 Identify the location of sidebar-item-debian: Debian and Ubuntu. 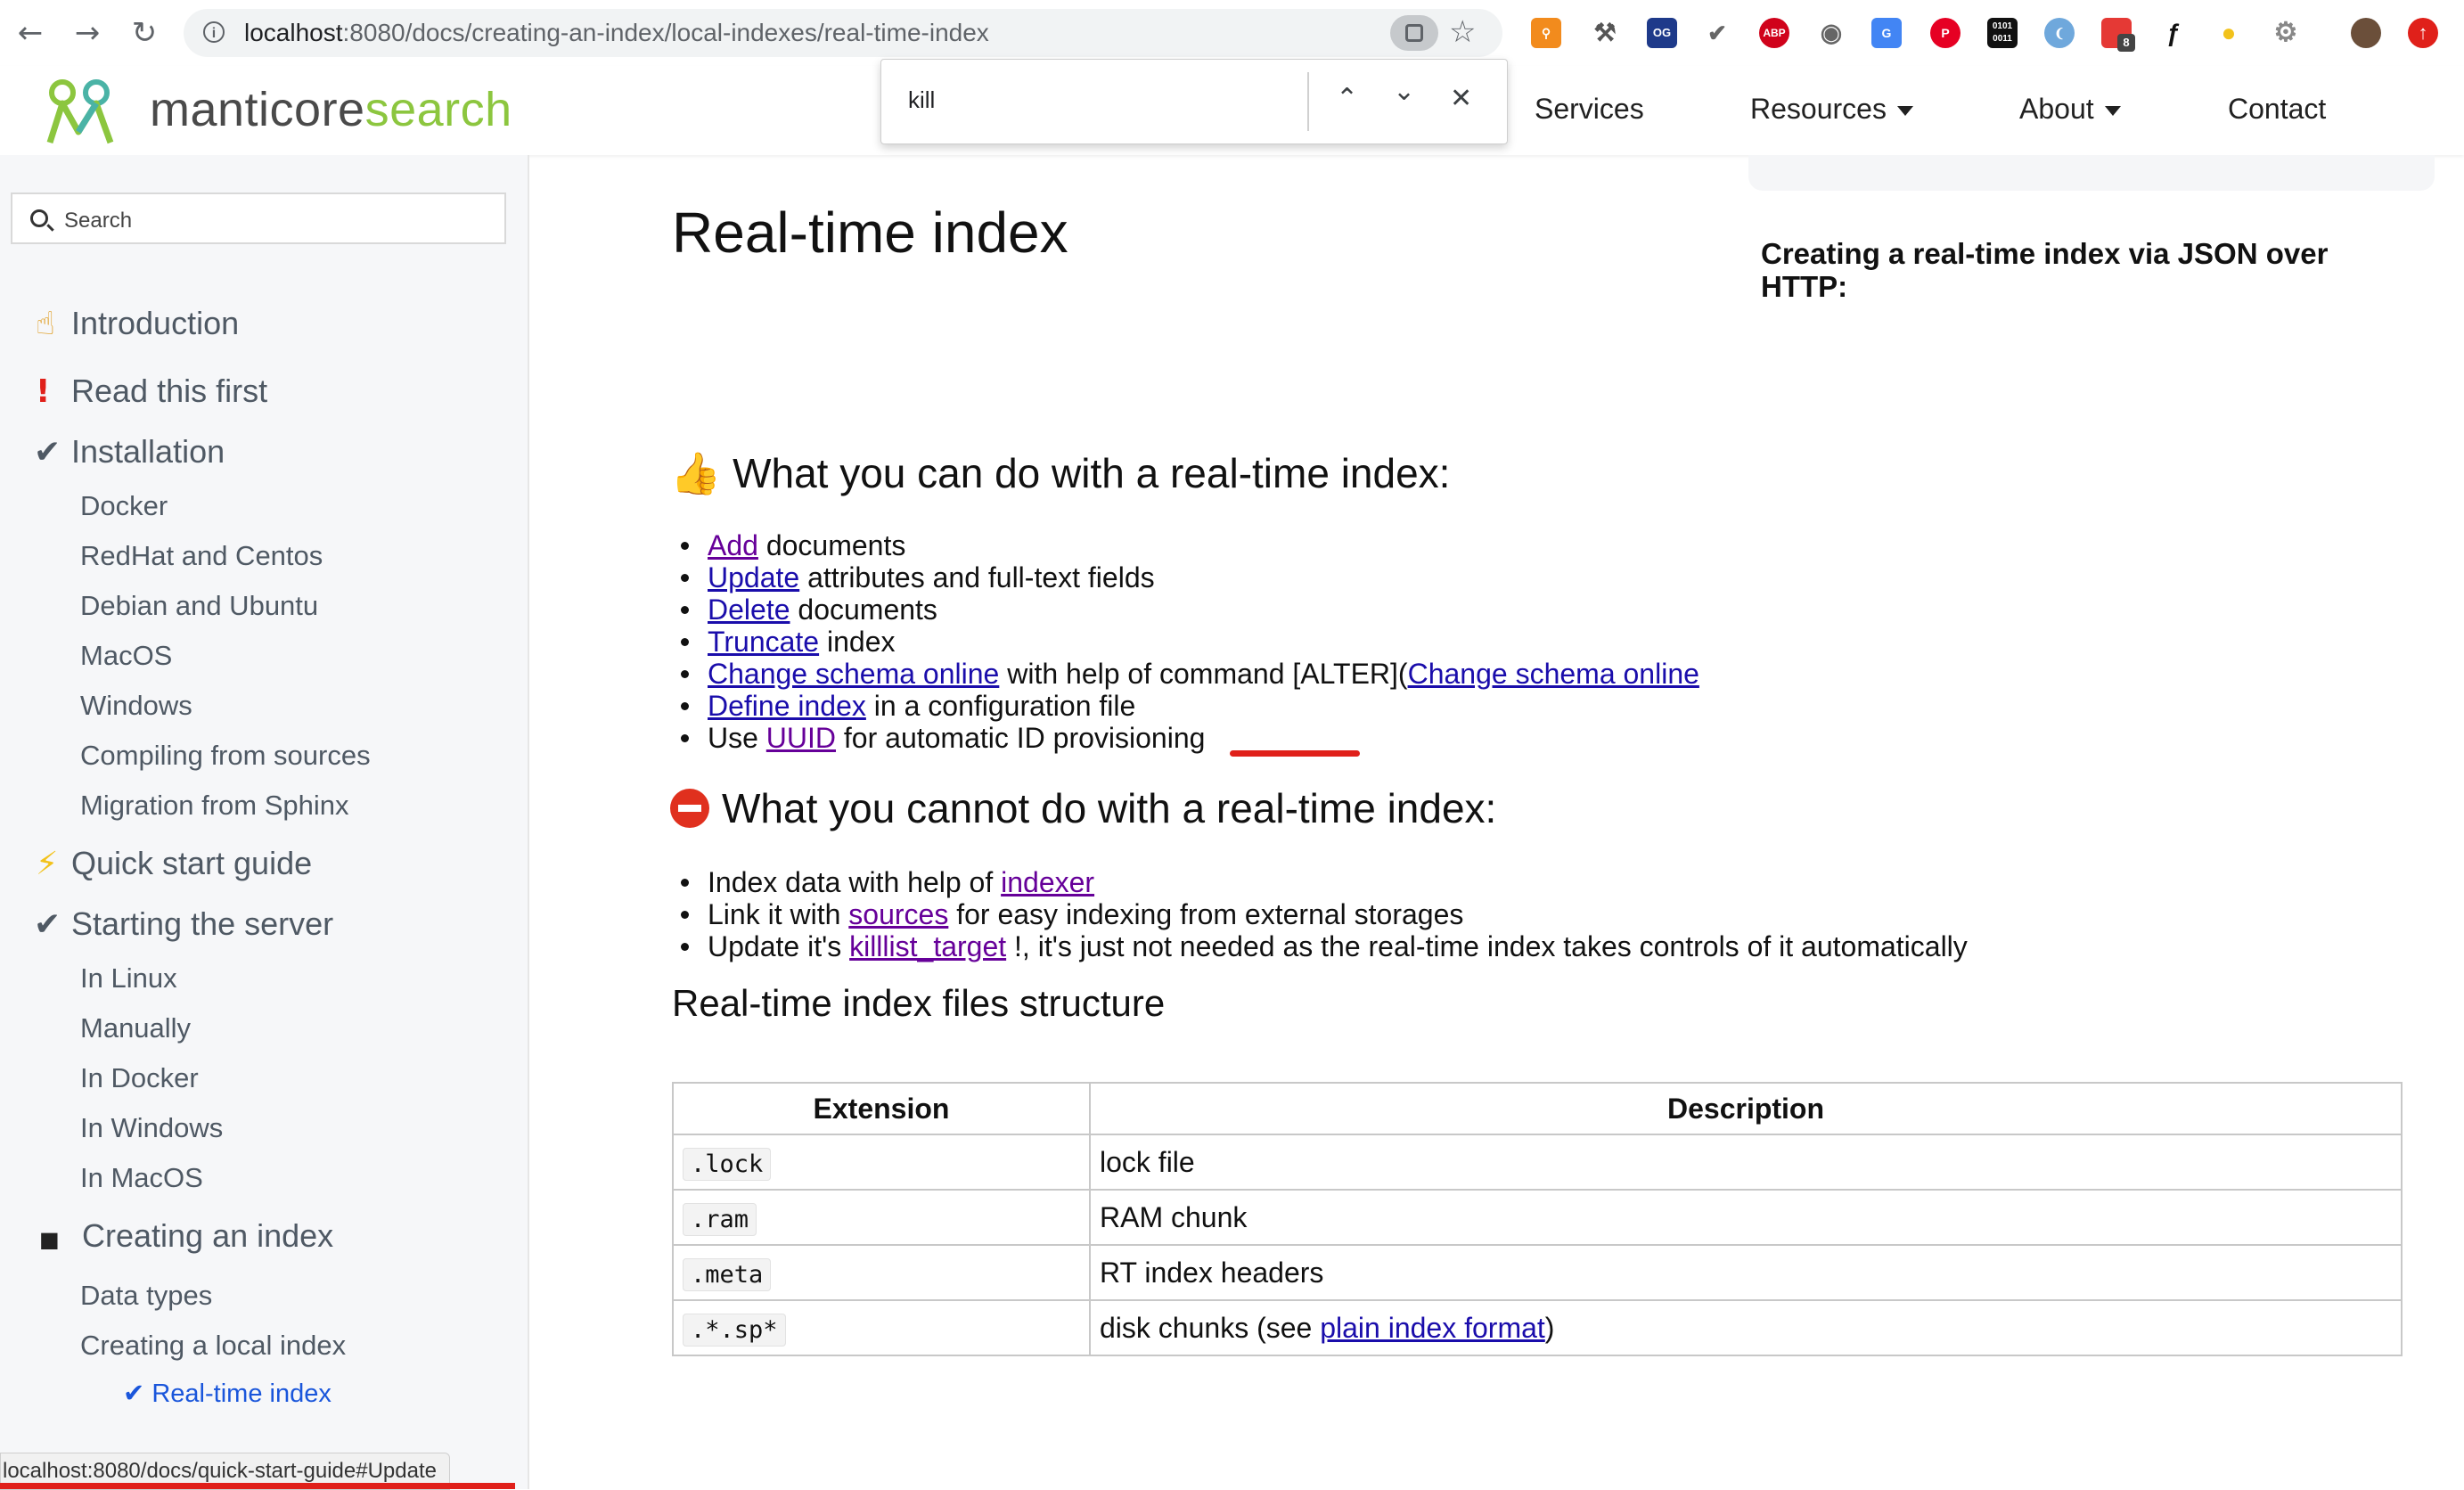
(199, 606).